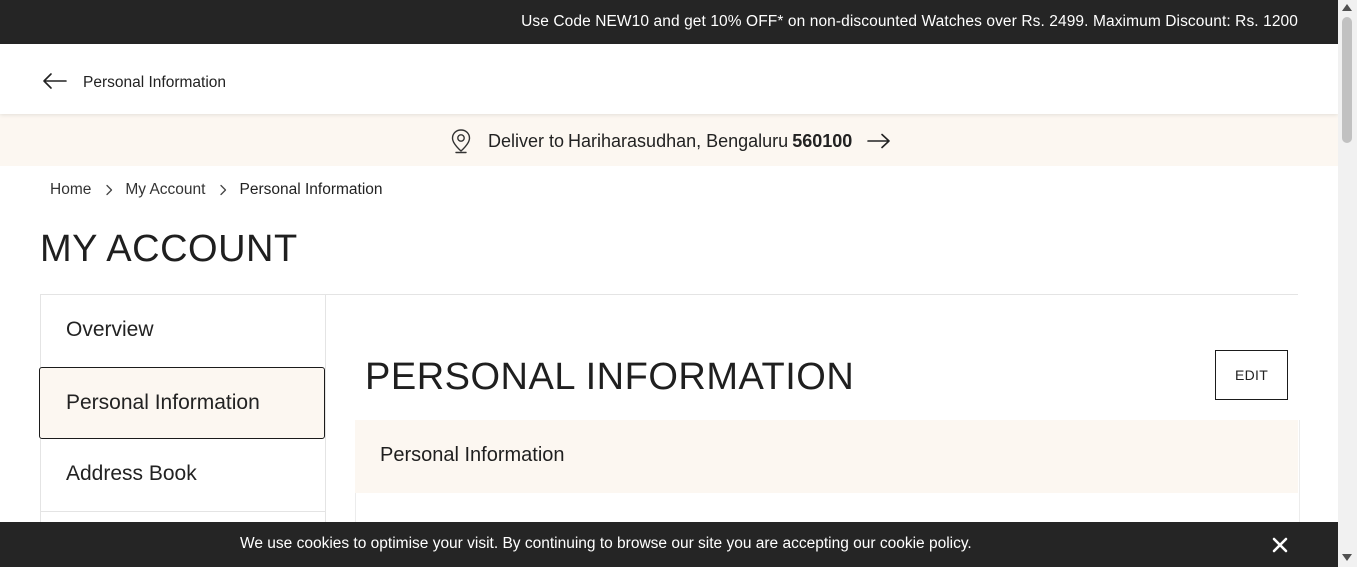 Image resolution: width=1357 pixels, height=567 pixels. I want to click on delivery-name: Hariharasudhan, Bengaluru, so click(678, 140).